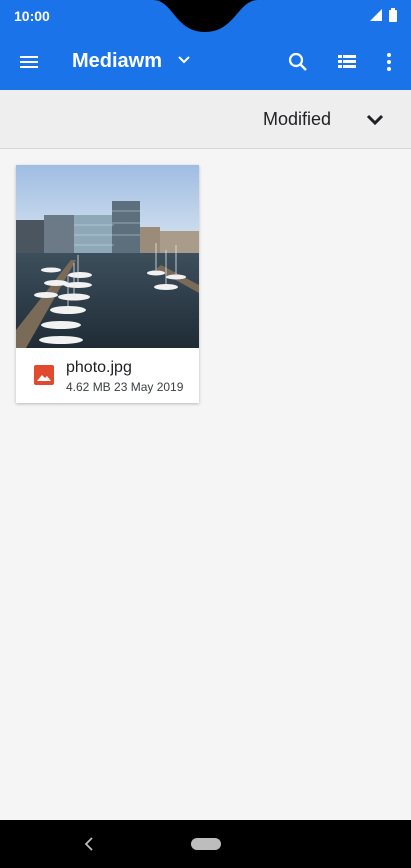 Image resolution: width=411 pixels, height=868 pixels. What do you see at coordinates (32, 16) in the screenshot?
I see `status-time: 10:00` at bounding box center [32, 16].